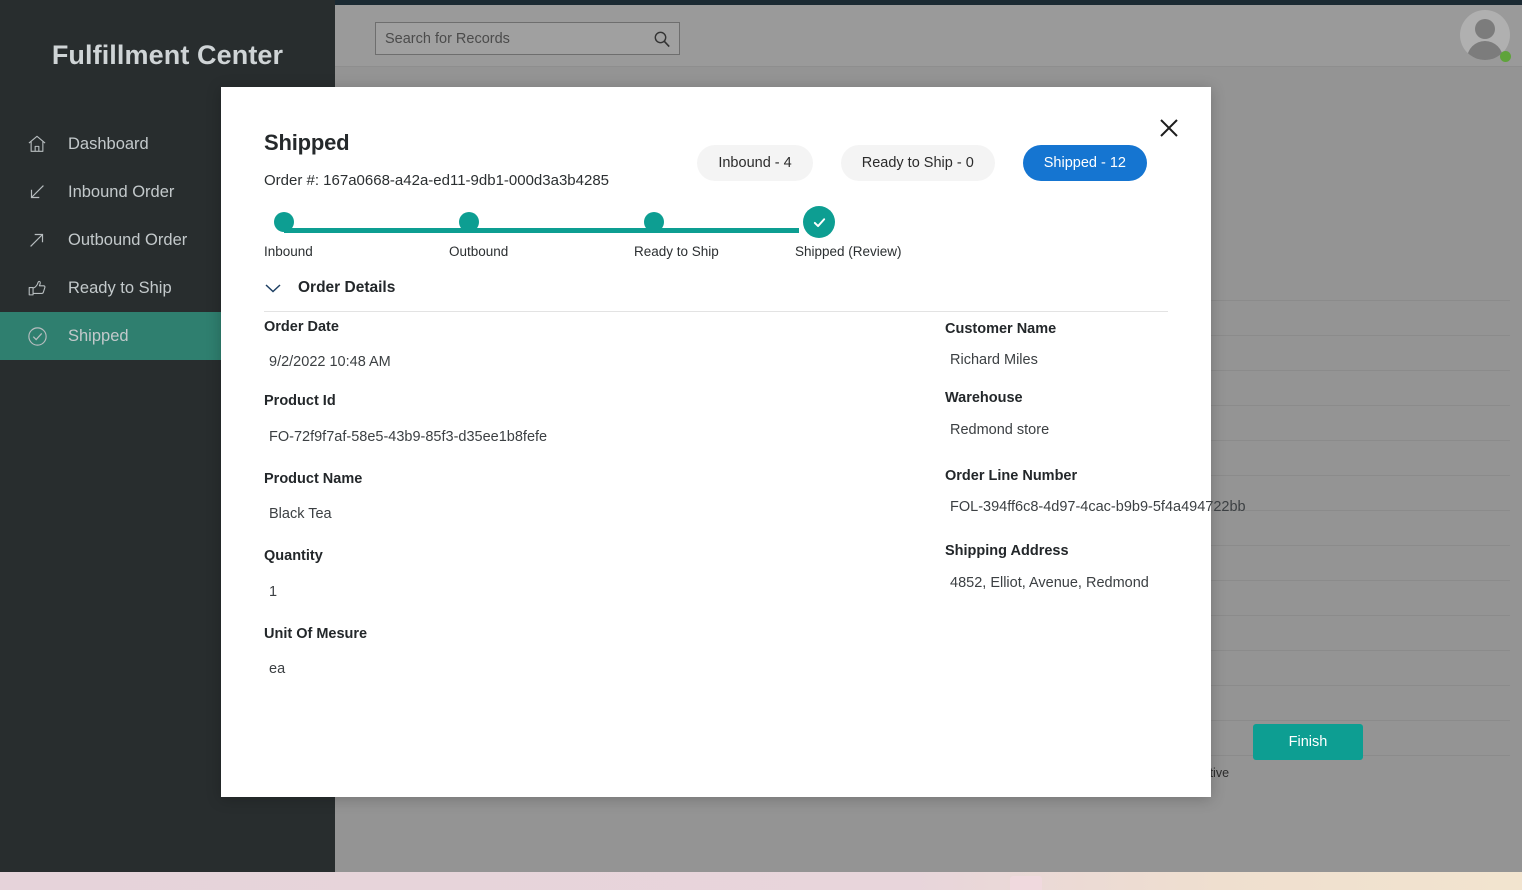  I want to click on search-box, so click(527, 38).